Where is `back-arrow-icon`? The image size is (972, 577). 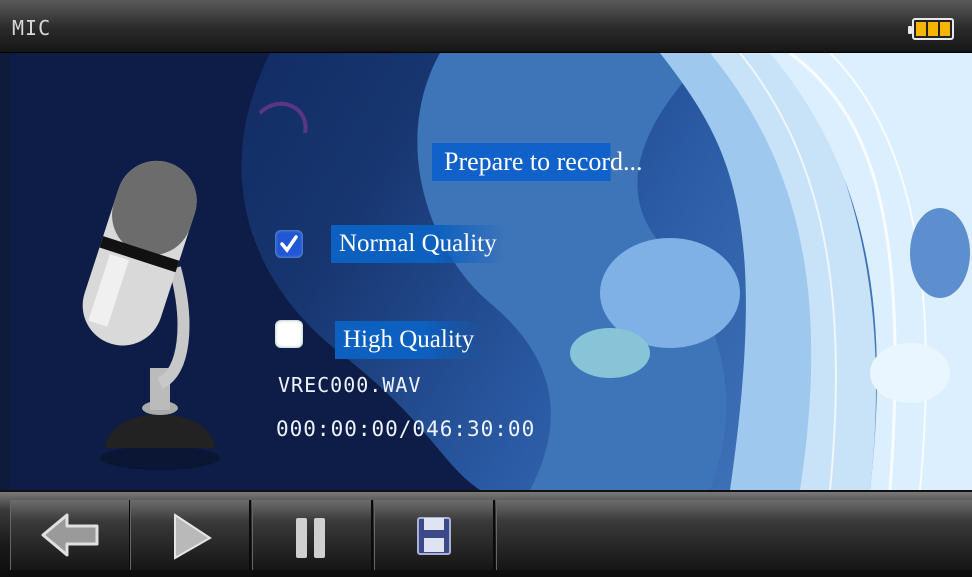
back-arrow-icon is located at coordinates (70, 535).